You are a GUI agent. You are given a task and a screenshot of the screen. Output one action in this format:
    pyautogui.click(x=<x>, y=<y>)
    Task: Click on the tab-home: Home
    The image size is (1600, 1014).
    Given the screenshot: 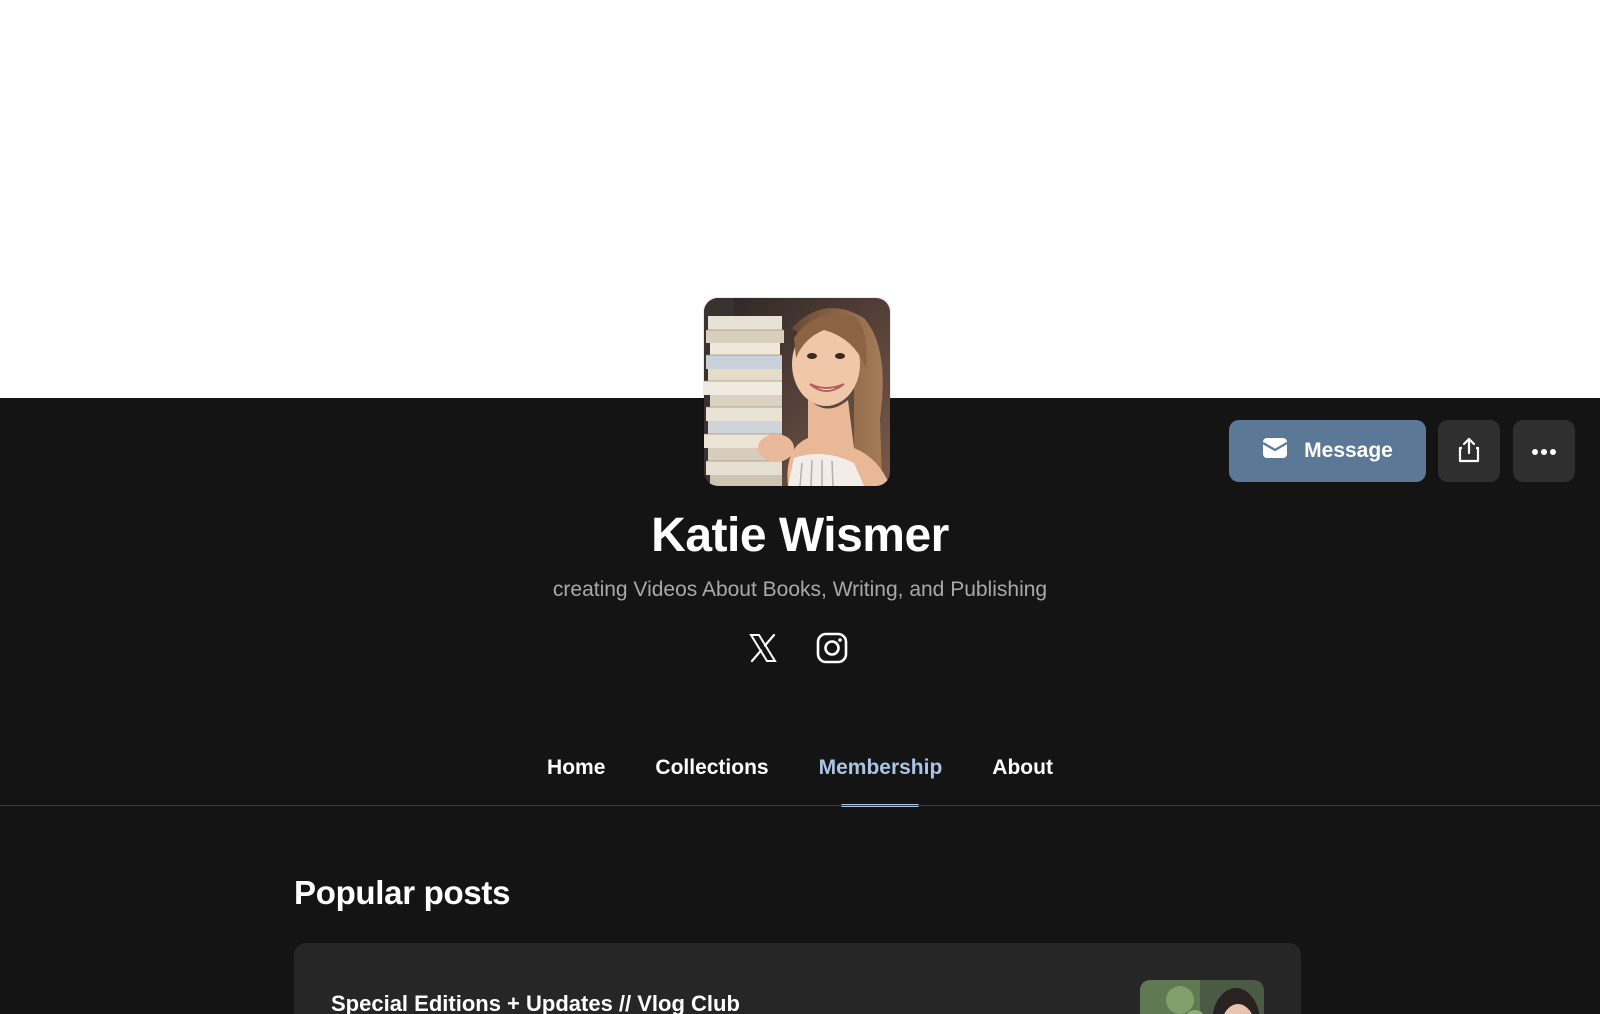 What is the action you would take?
    pyautogui.click(x=576, y=781)
    